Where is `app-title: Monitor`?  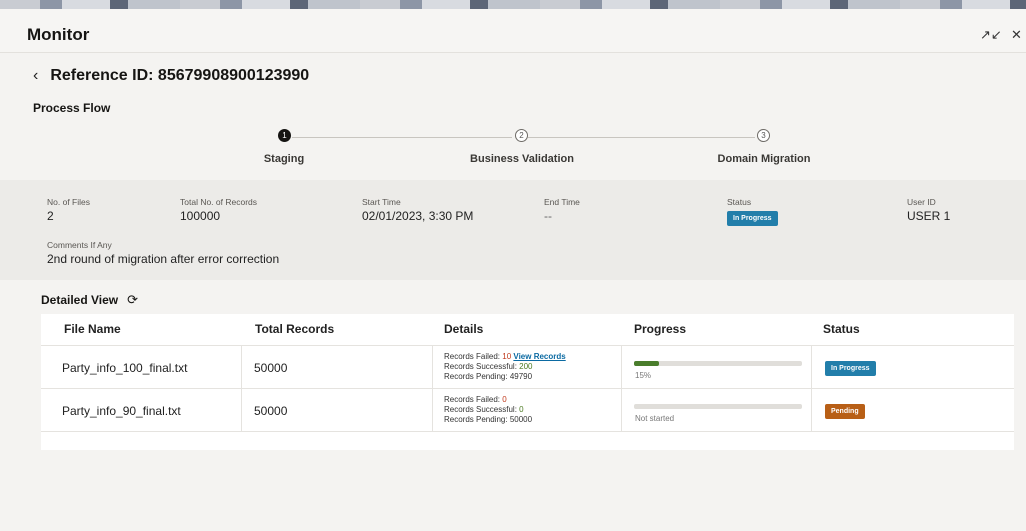 app-title: Monitor is located at coordinates (58, 34).